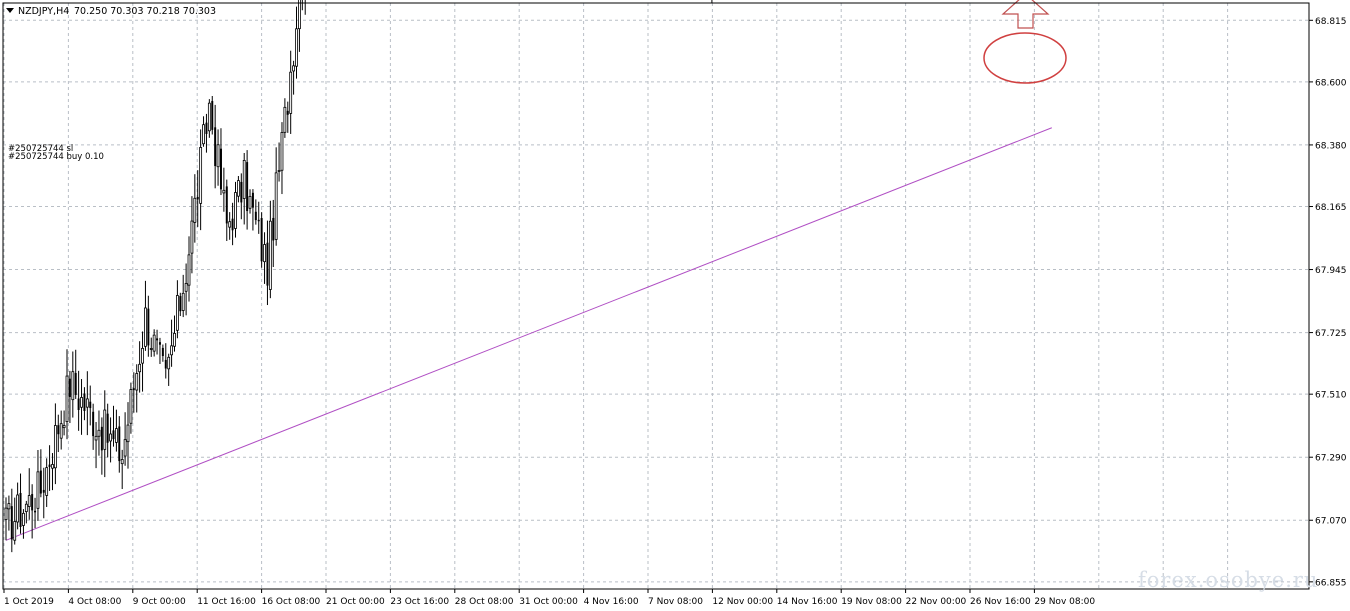  I want to click on buy-order-label: #250725744 buy 0.10, so click(56, 157).